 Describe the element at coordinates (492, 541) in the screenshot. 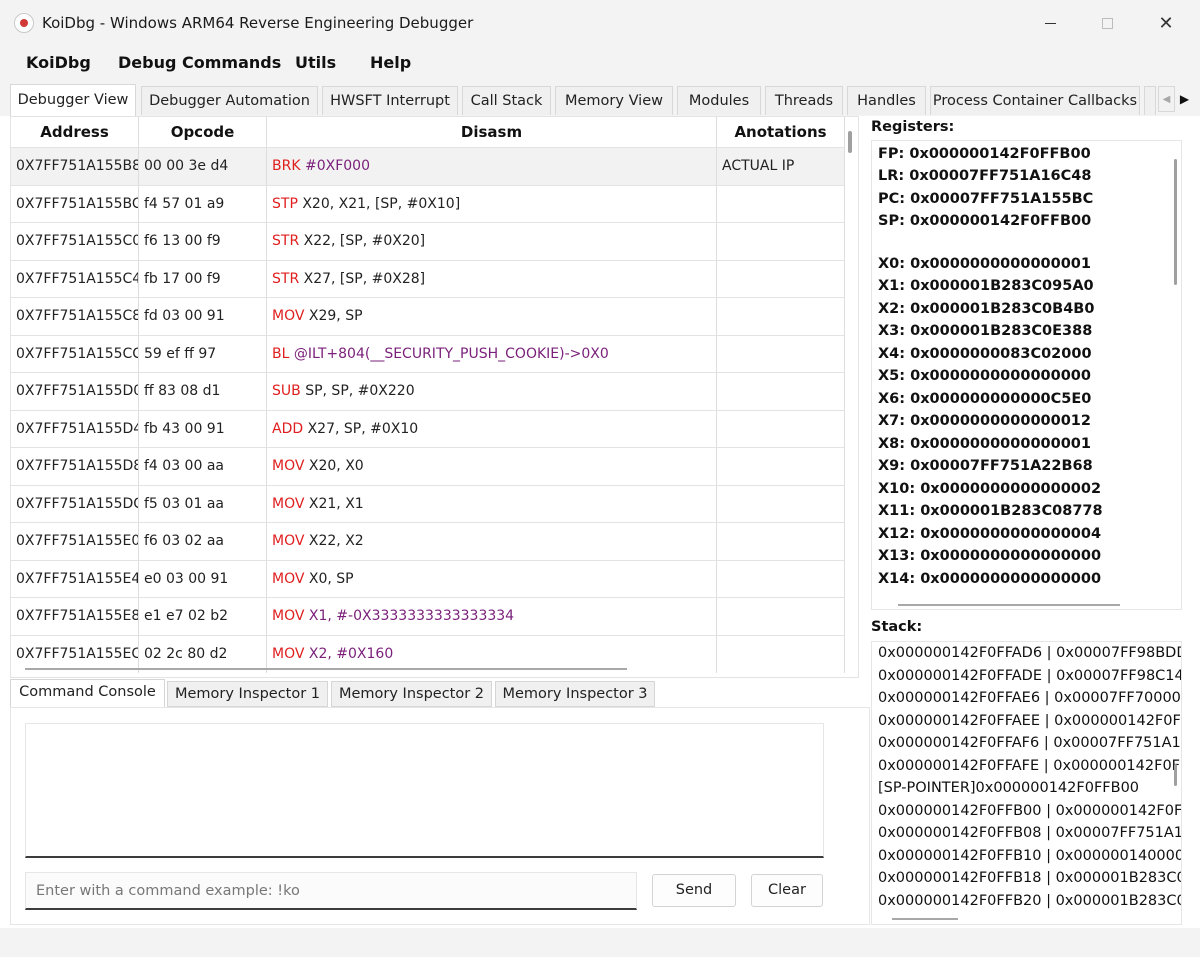

I see `disasm-cell: MOV X22, X2` at that location.